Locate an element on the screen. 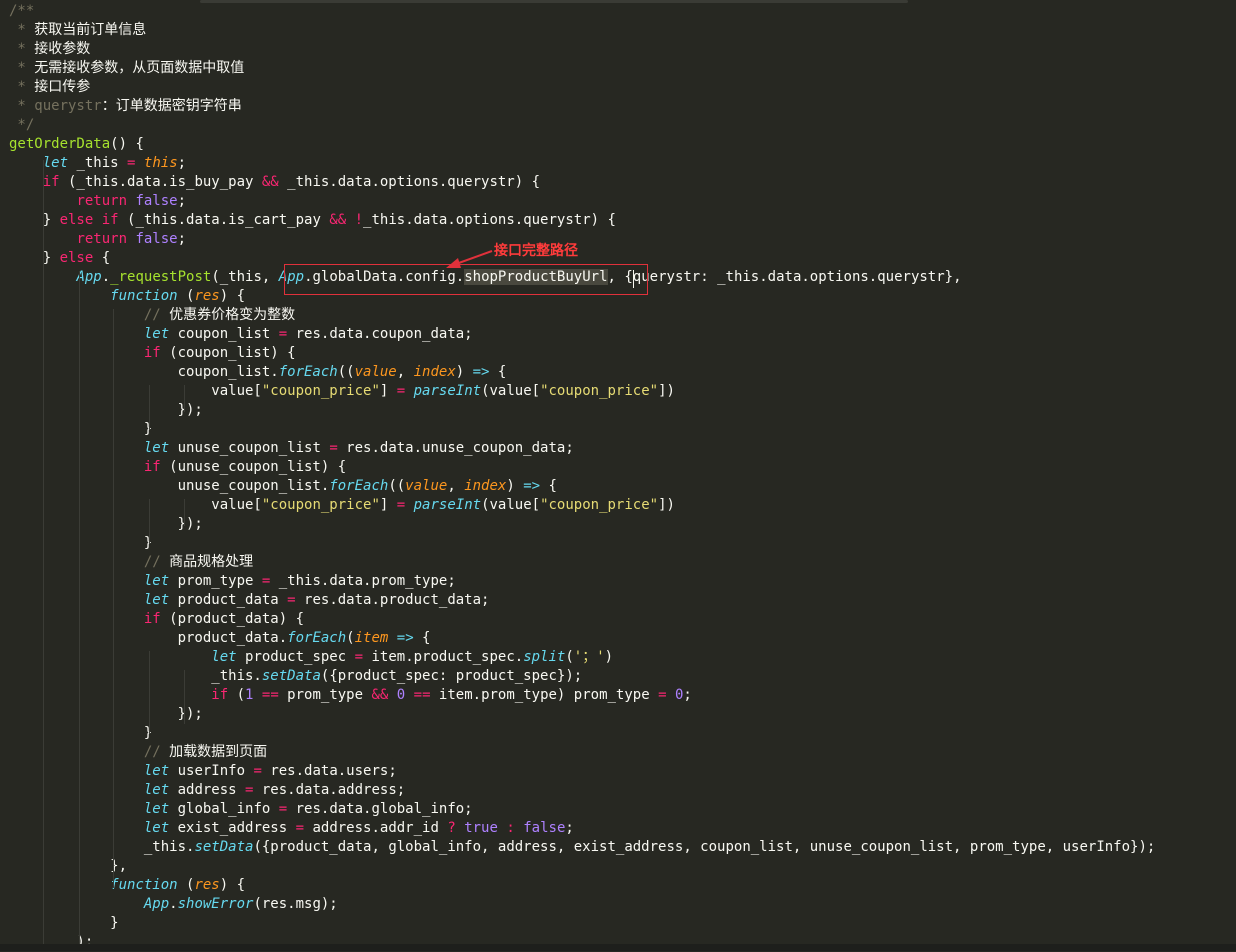 The width and height of the screenshot is (1236, 952). code-token: res.data.address; is located at coordinates (329, 790).